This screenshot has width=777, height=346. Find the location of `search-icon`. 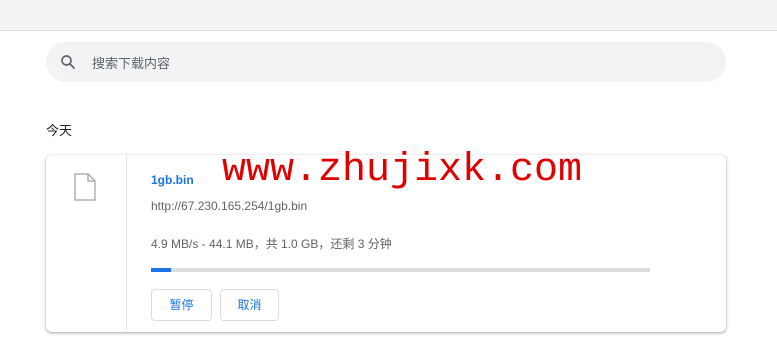

search-icon is located at coordinates (68, 62).